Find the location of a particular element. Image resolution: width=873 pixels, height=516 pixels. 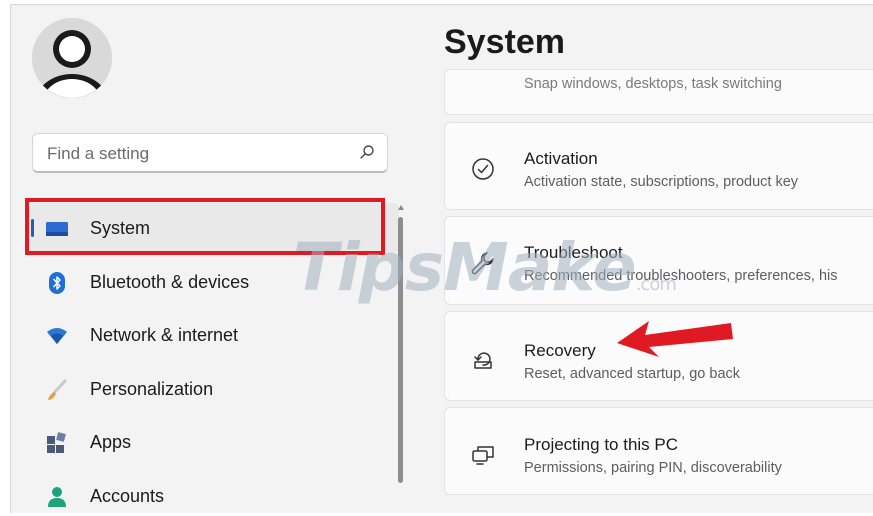

sidebar-item-label: Network & internet is located at coordinates (164, 335).